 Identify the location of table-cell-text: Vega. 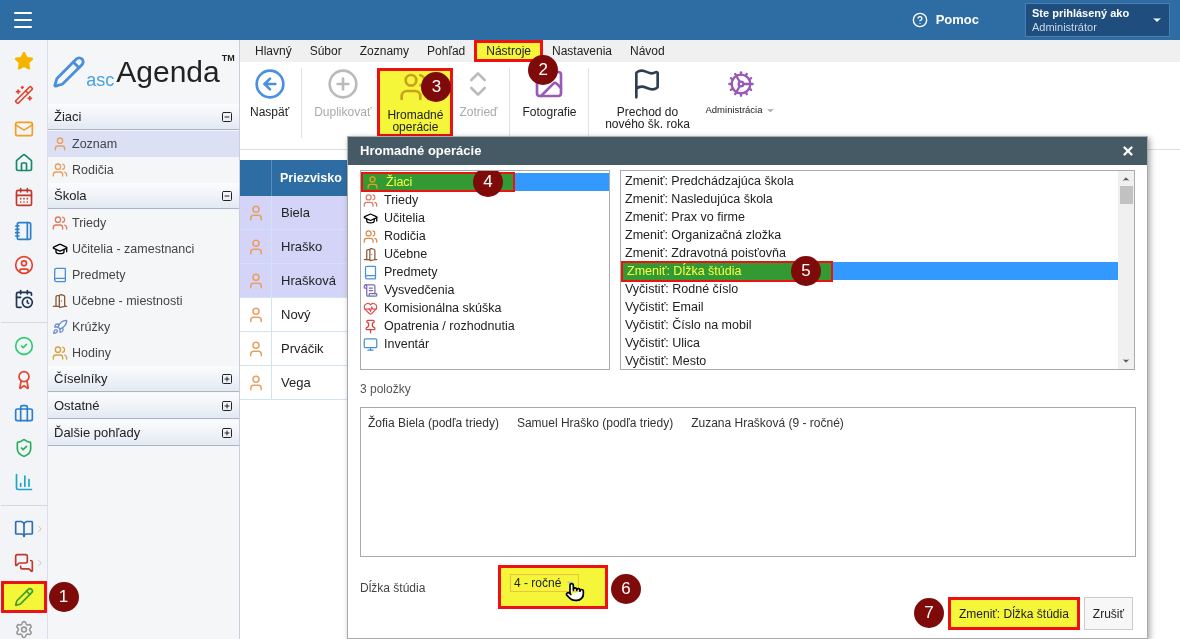
(296, 382).